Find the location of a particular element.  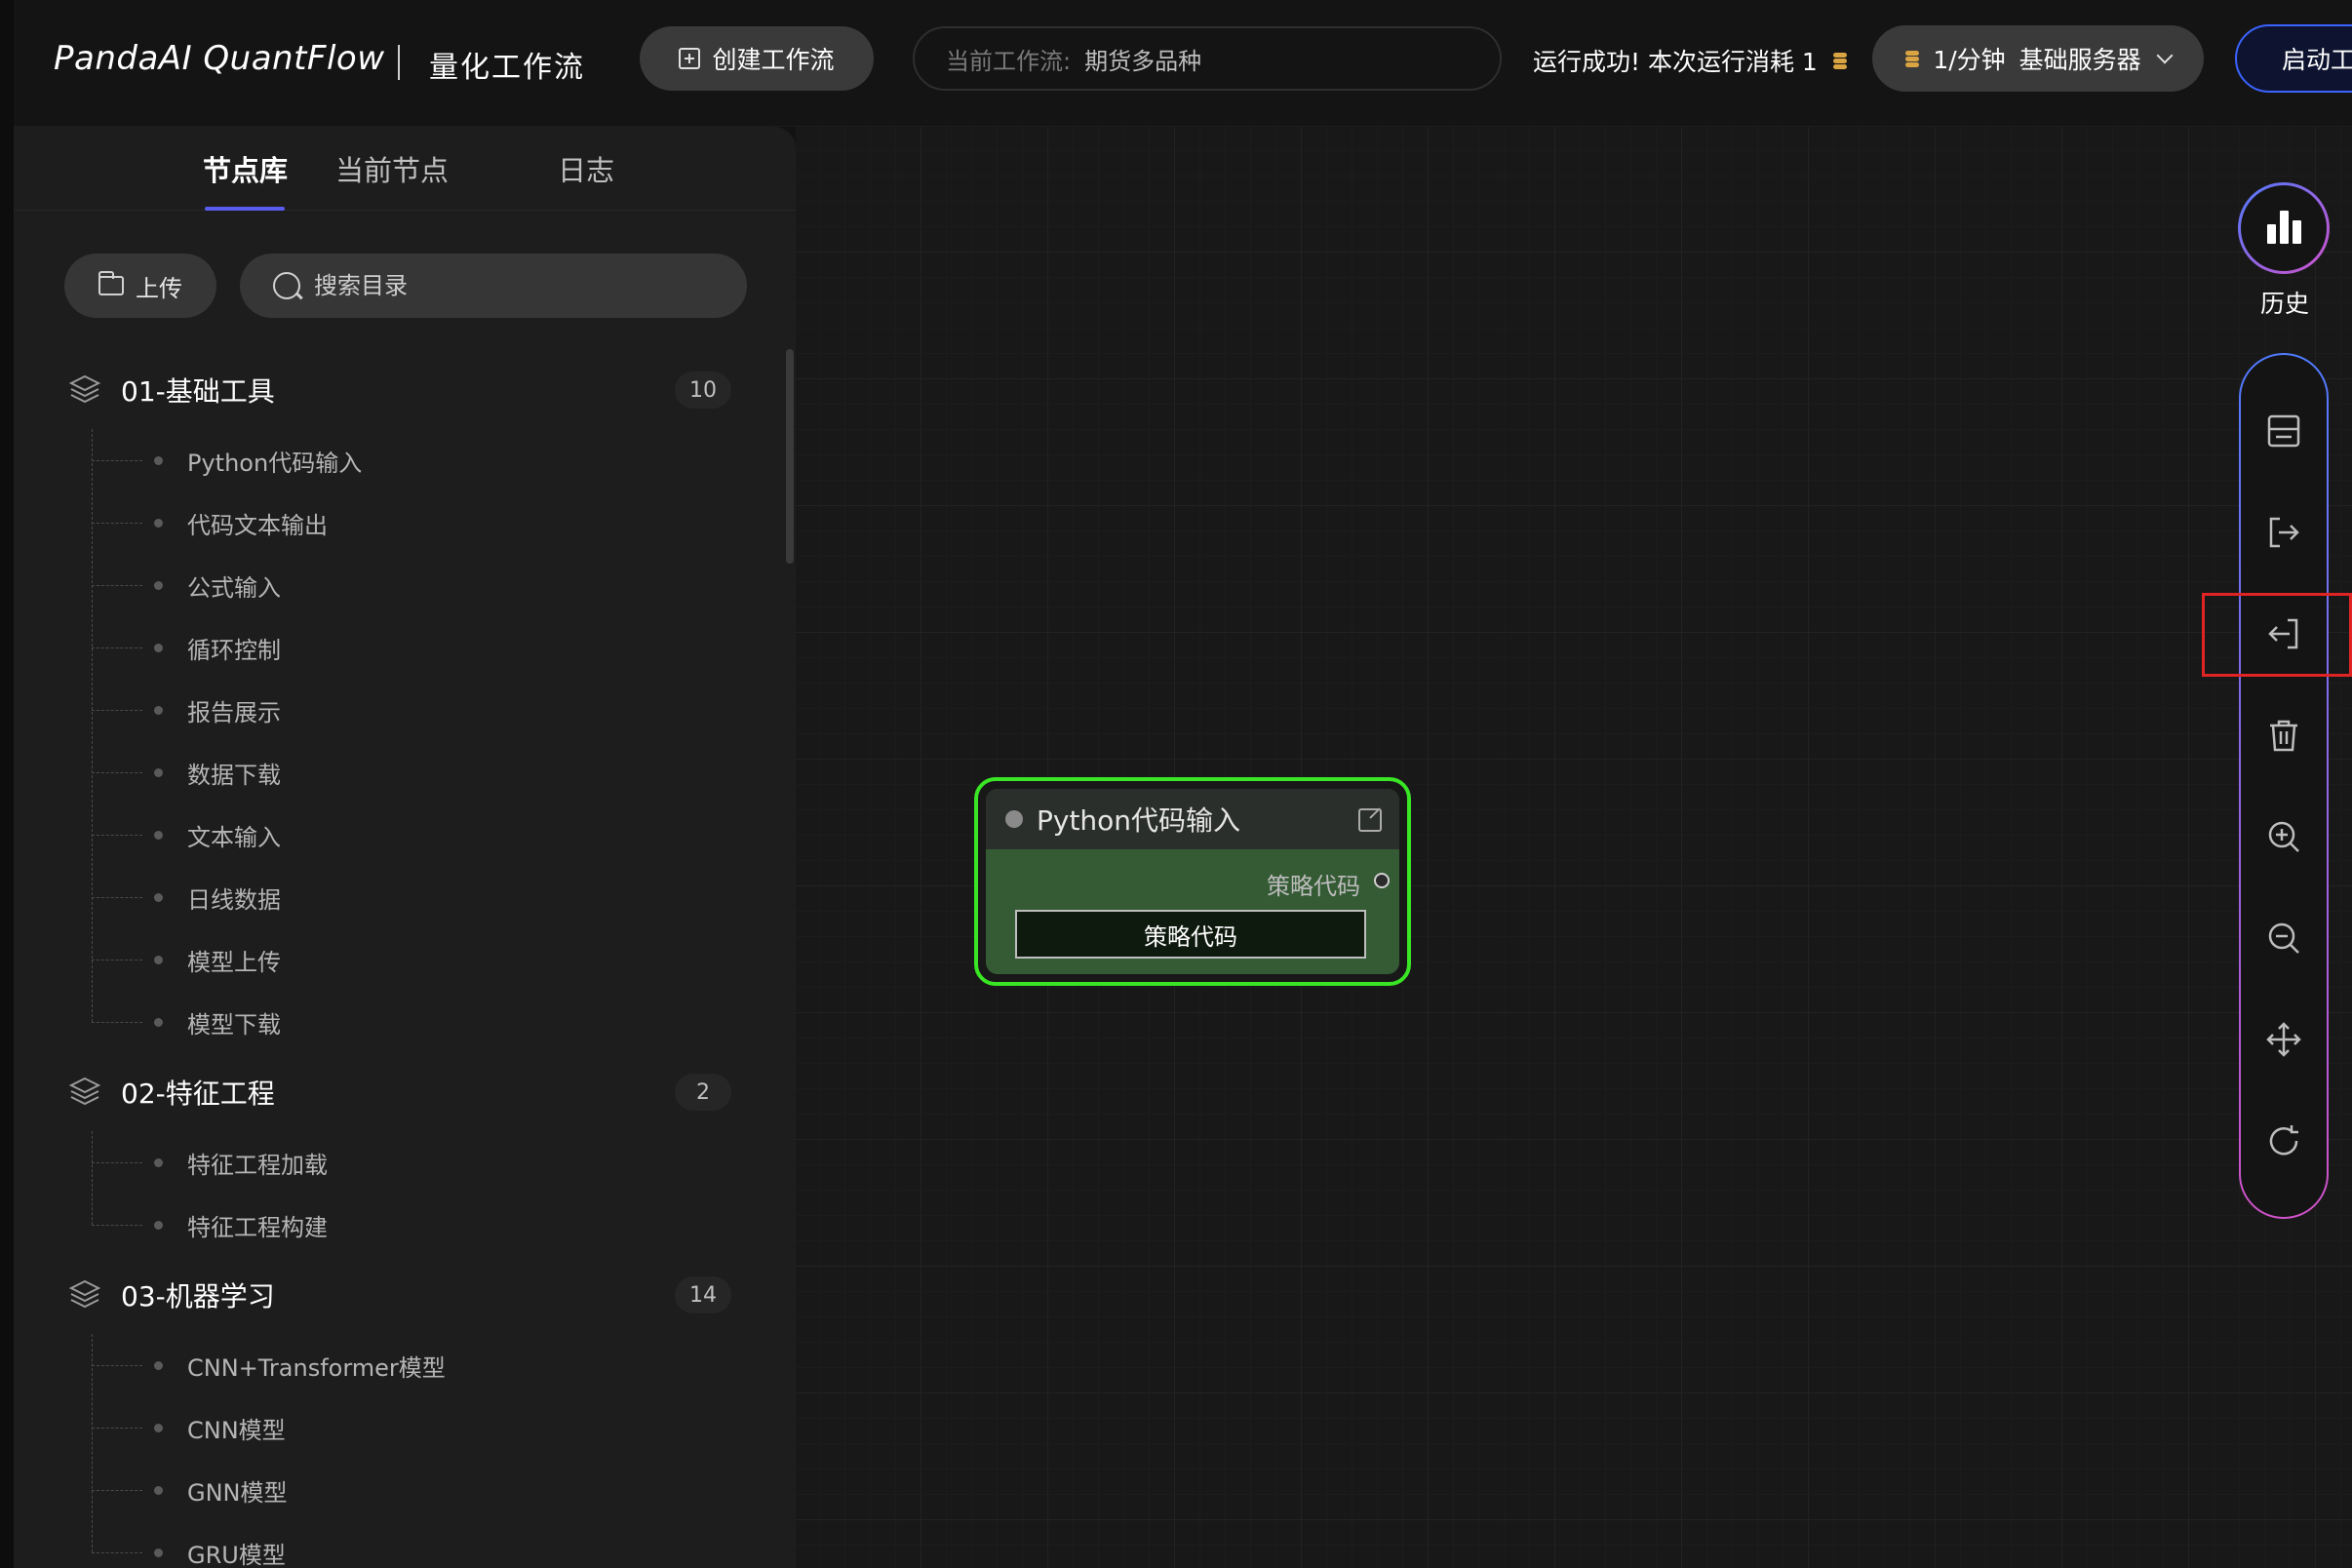

import-icon is located at coordinates (2284, 634).